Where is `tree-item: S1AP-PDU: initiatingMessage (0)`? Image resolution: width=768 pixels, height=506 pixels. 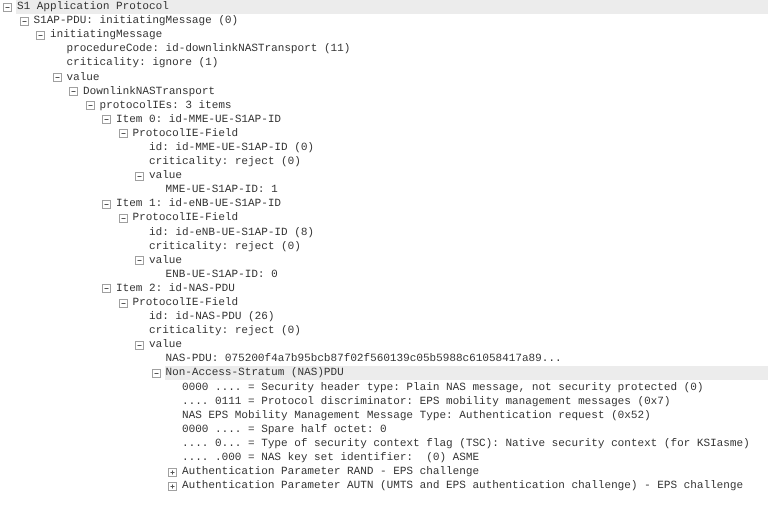 tree-item: S1AP-PDU: initiatingMessage (0) is located at coordinates (135, 21).